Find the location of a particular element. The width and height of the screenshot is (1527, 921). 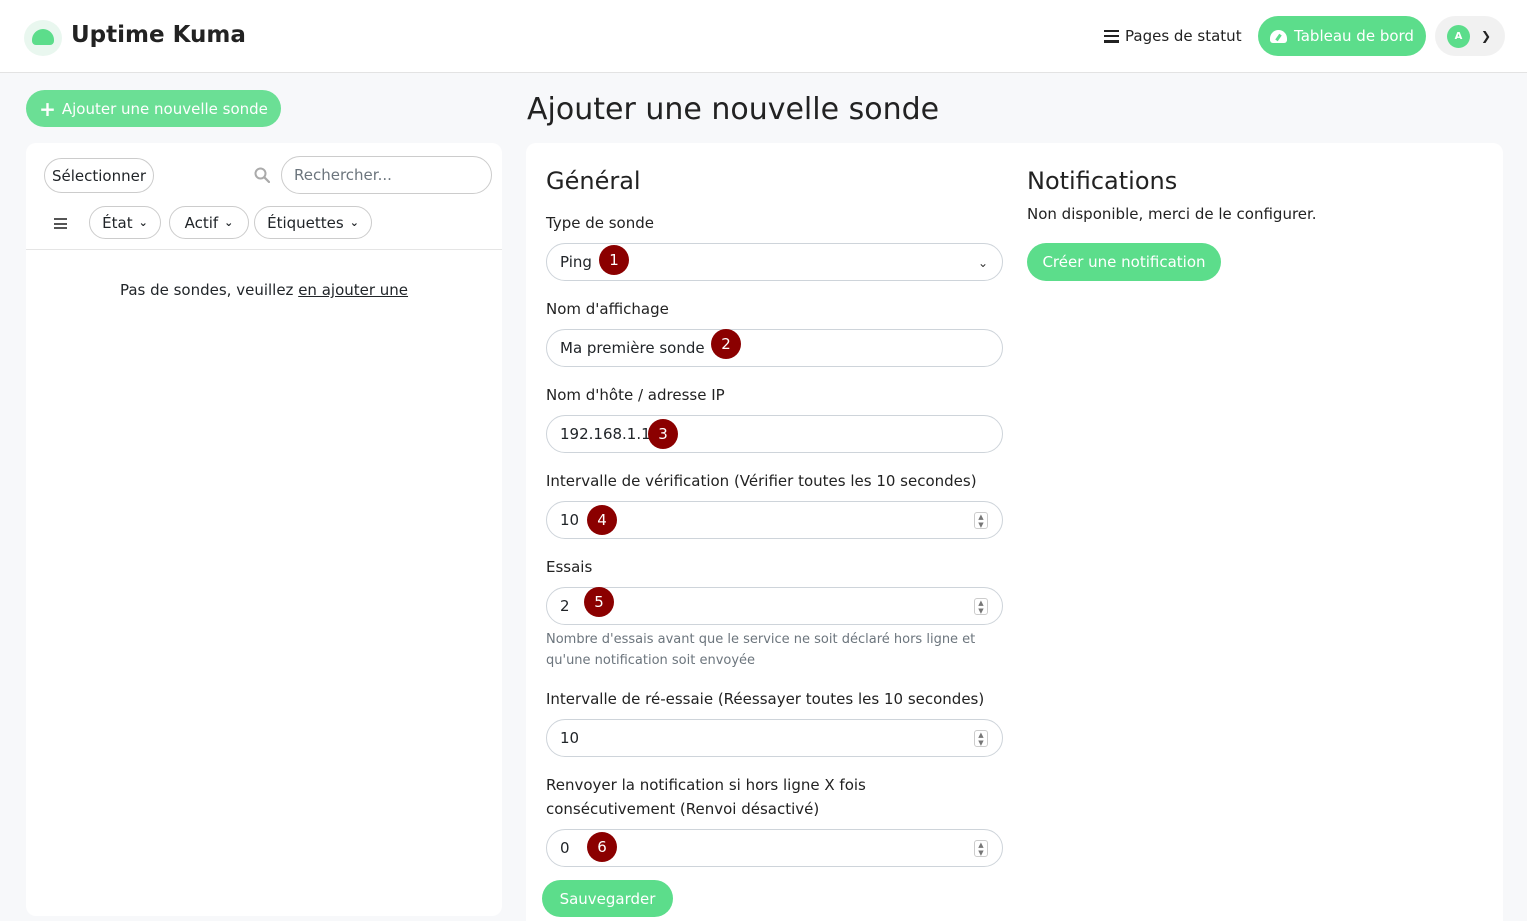

retries-label: Essais is located at coordinates (569, 567).